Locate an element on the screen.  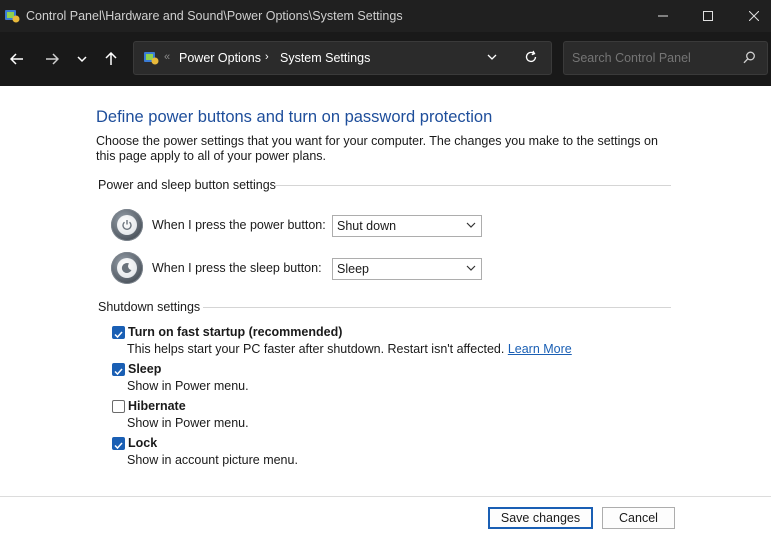
sleep-button-select: Sleep is located at coordinates (407, 269).